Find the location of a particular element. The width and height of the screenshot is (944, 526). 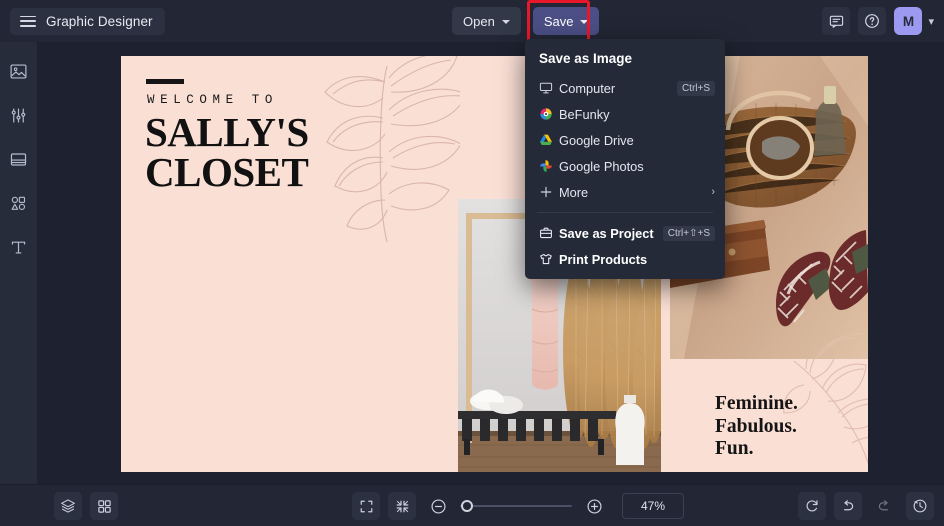

expand-icon is located at coordinates (366, 506).